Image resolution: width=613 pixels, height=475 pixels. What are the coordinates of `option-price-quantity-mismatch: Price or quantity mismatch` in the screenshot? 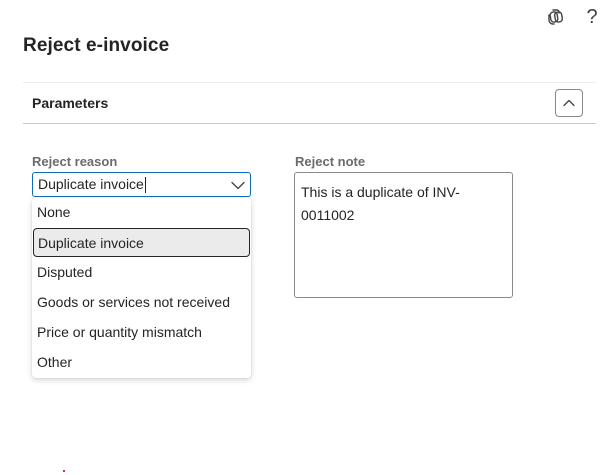 It's located at (141, 331).